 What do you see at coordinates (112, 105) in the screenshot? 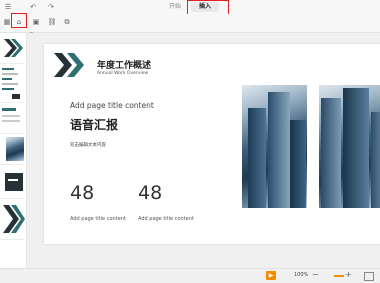
I see `page-title-text: Add page title content` at bounding box center [112, 105].